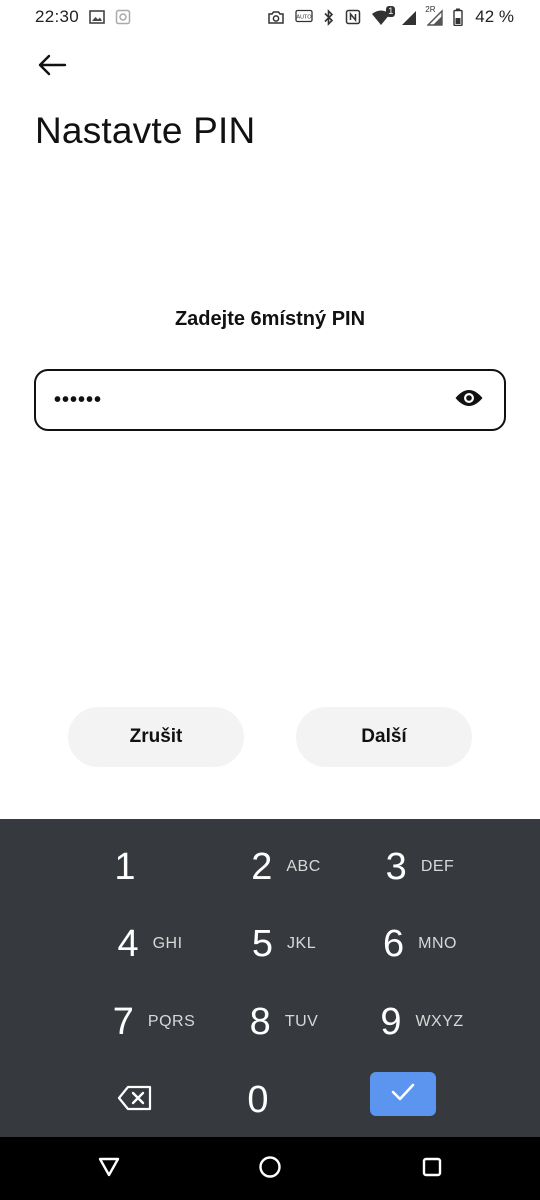 Image resolution: width=540 pixels, height=1200 pixels. Describe the element at coordinates (57, 16) in the screenshot. I see `status-time: 22:30` at that location.